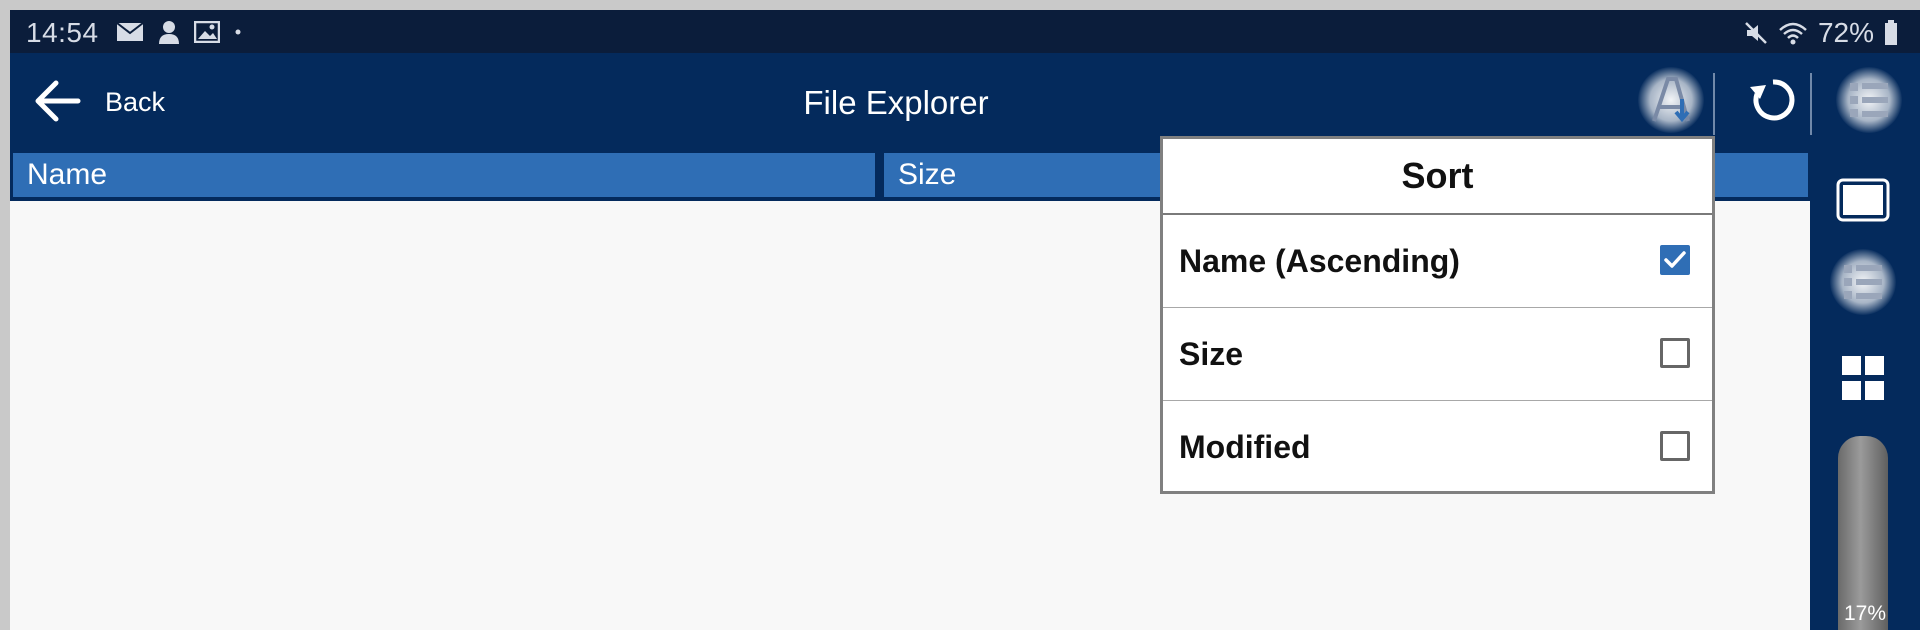 Image resolution: width=1920 pixels, height=630 pixels. What do you see at coordinates (1845, 32) in the screenshot?
I see `battery-percent: 72%` at bounding box center [1845, 32].